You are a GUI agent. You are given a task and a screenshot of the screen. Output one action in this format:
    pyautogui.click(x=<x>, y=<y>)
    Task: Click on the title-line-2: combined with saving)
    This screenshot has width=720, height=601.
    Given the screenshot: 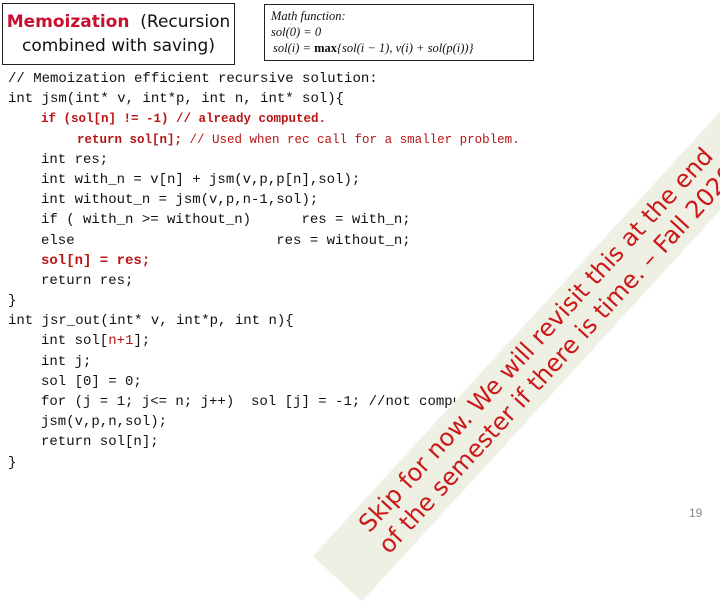 What is the action you would take?
    pyautogui.click(x=118, y=46)
    